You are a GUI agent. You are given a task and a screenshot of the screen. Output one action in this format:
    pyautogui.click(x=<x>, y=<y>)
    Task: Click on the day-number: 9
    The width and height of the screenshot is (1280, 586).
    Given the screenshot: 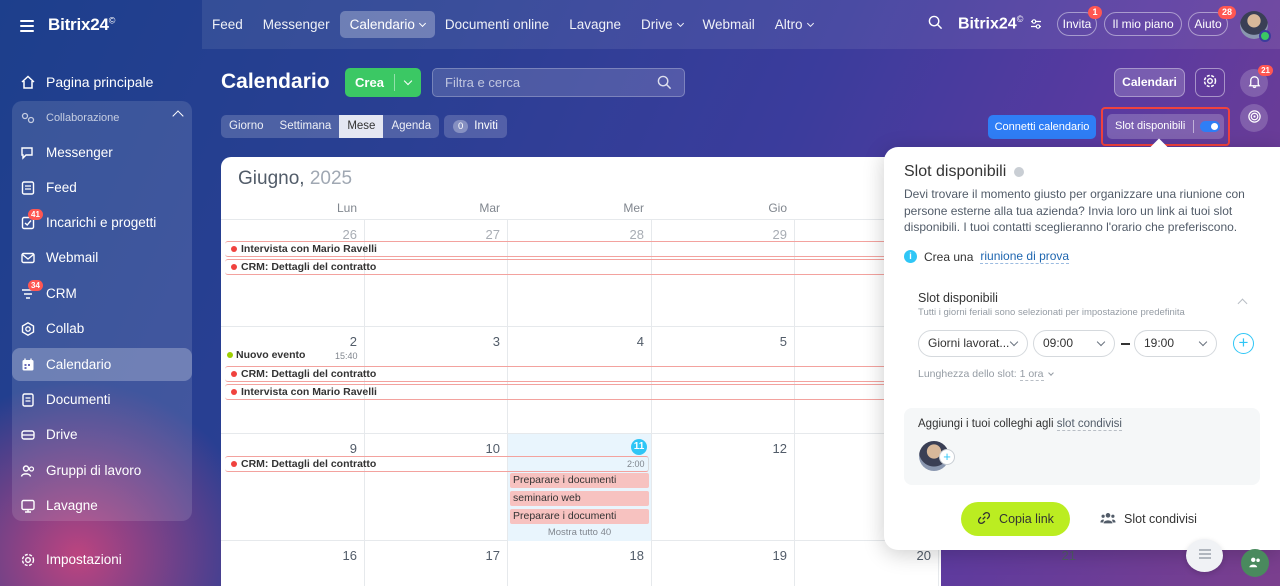 What is the action you would take?
    pyautogui.click(x=342, y=448)
    